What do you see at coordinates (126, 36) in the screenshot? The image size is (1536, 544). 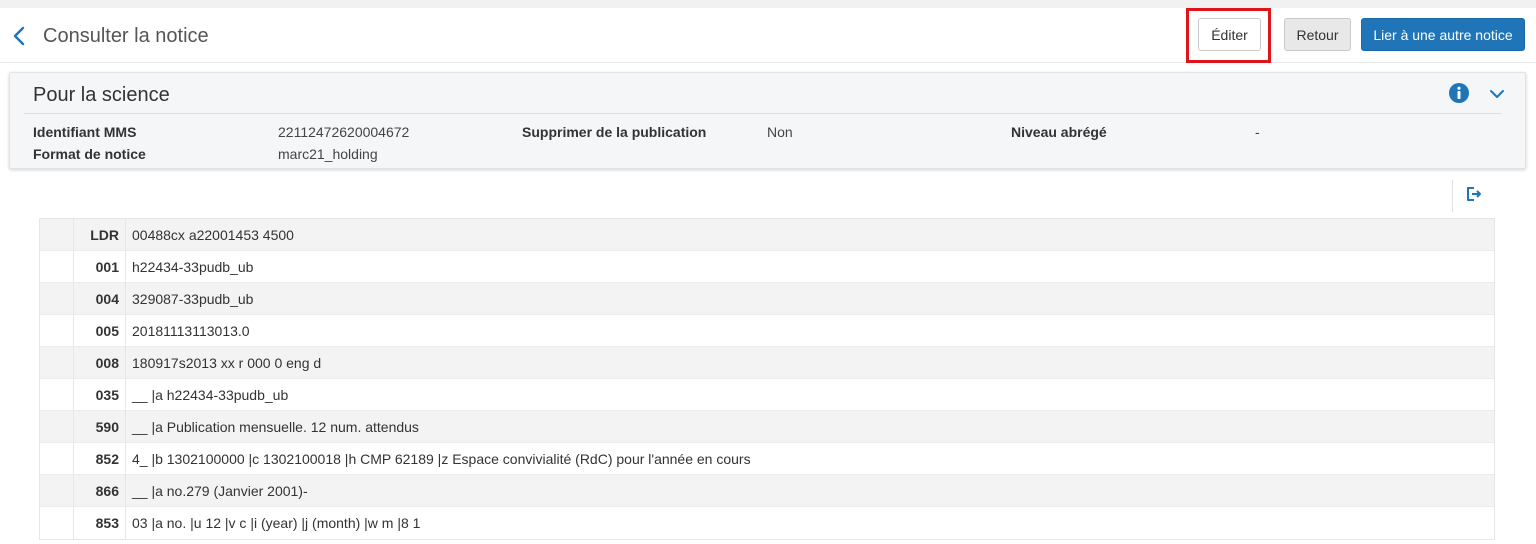 I see `page-title: Consulter la notice` at bounding box center [126, 36].